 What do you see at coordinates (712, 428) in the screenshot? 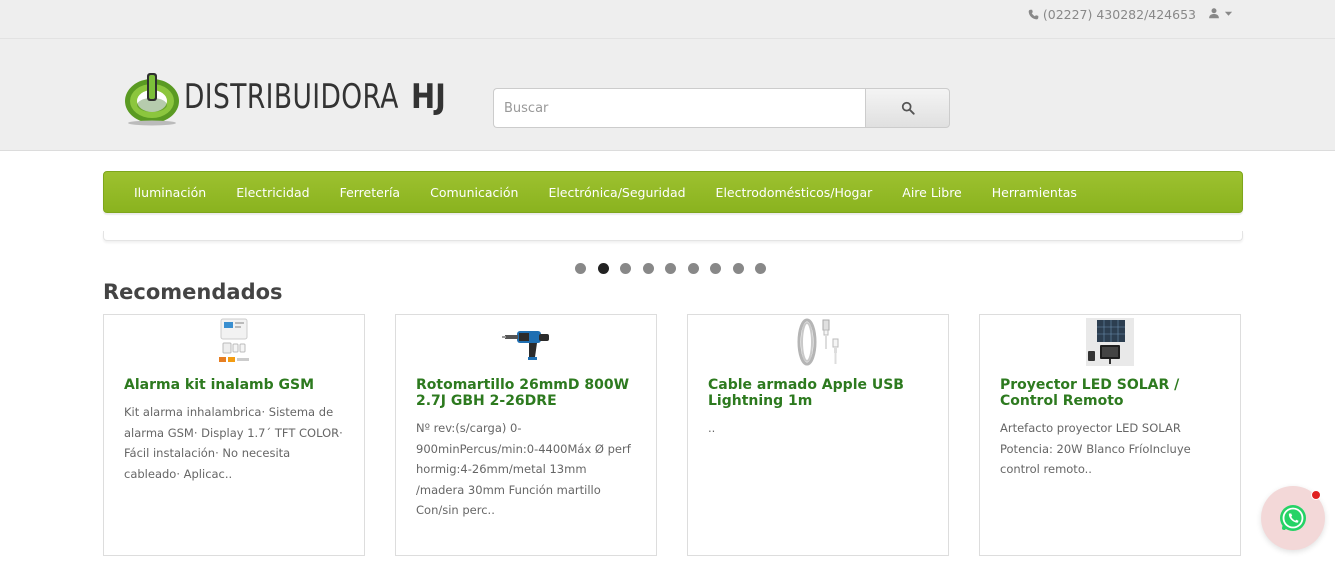
I see `product-description: ..` at bounding box center [712, 428].